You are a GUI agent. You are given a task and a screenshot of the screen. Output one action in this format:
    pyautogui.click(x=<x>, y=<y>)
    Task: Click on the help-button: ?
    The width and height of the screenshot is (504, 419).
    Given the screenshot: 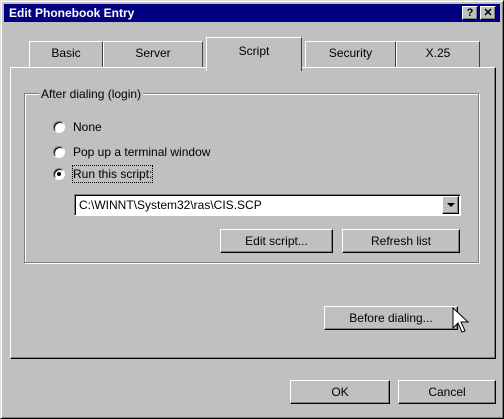 What is the action you would take?
    pyautogui.click(x=470, y=13)
    